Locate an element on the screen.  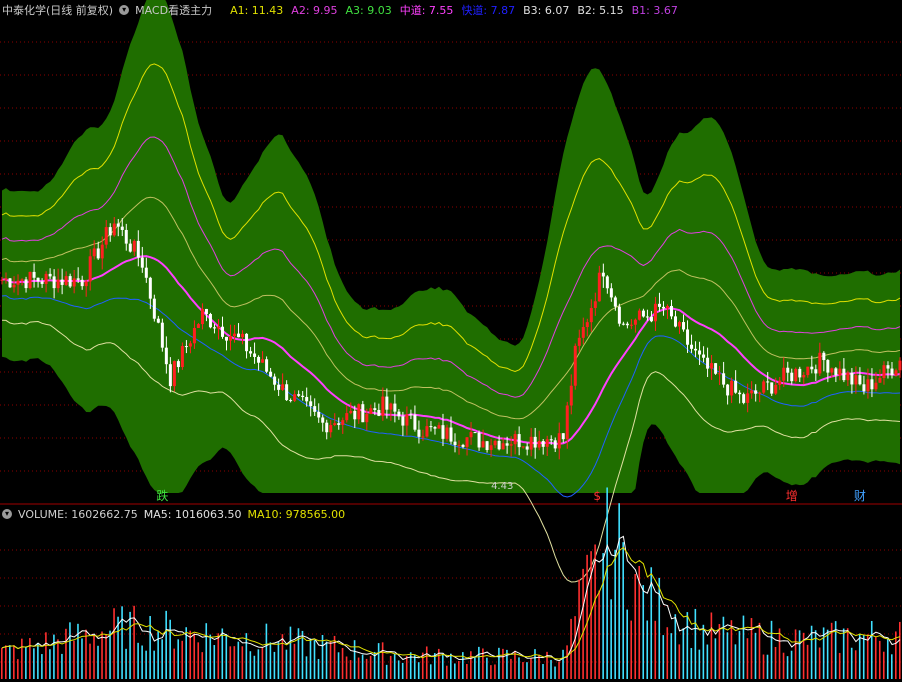
event-marker-1: $ is located at coordinates (597, 496).